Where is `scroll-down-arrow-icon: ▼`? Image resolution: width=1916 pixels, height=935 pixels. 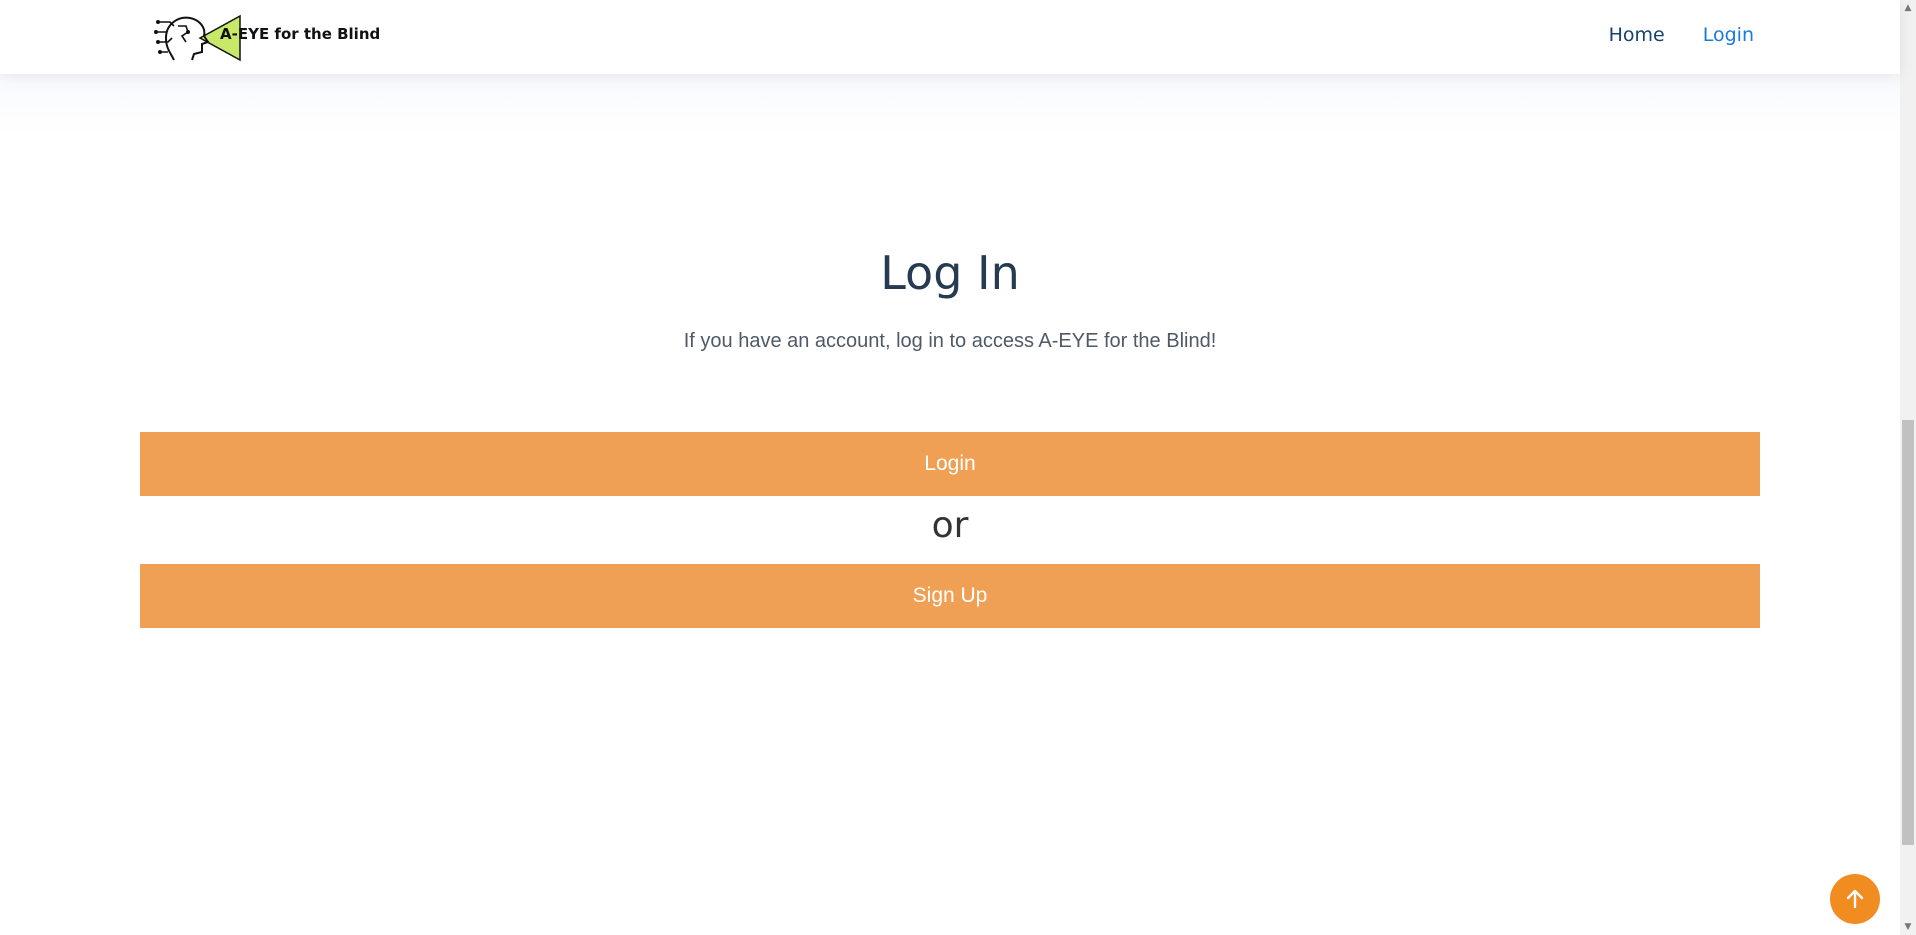 scroll-down-arrow-icon: ▼ is located at coordinates (1908, 927).